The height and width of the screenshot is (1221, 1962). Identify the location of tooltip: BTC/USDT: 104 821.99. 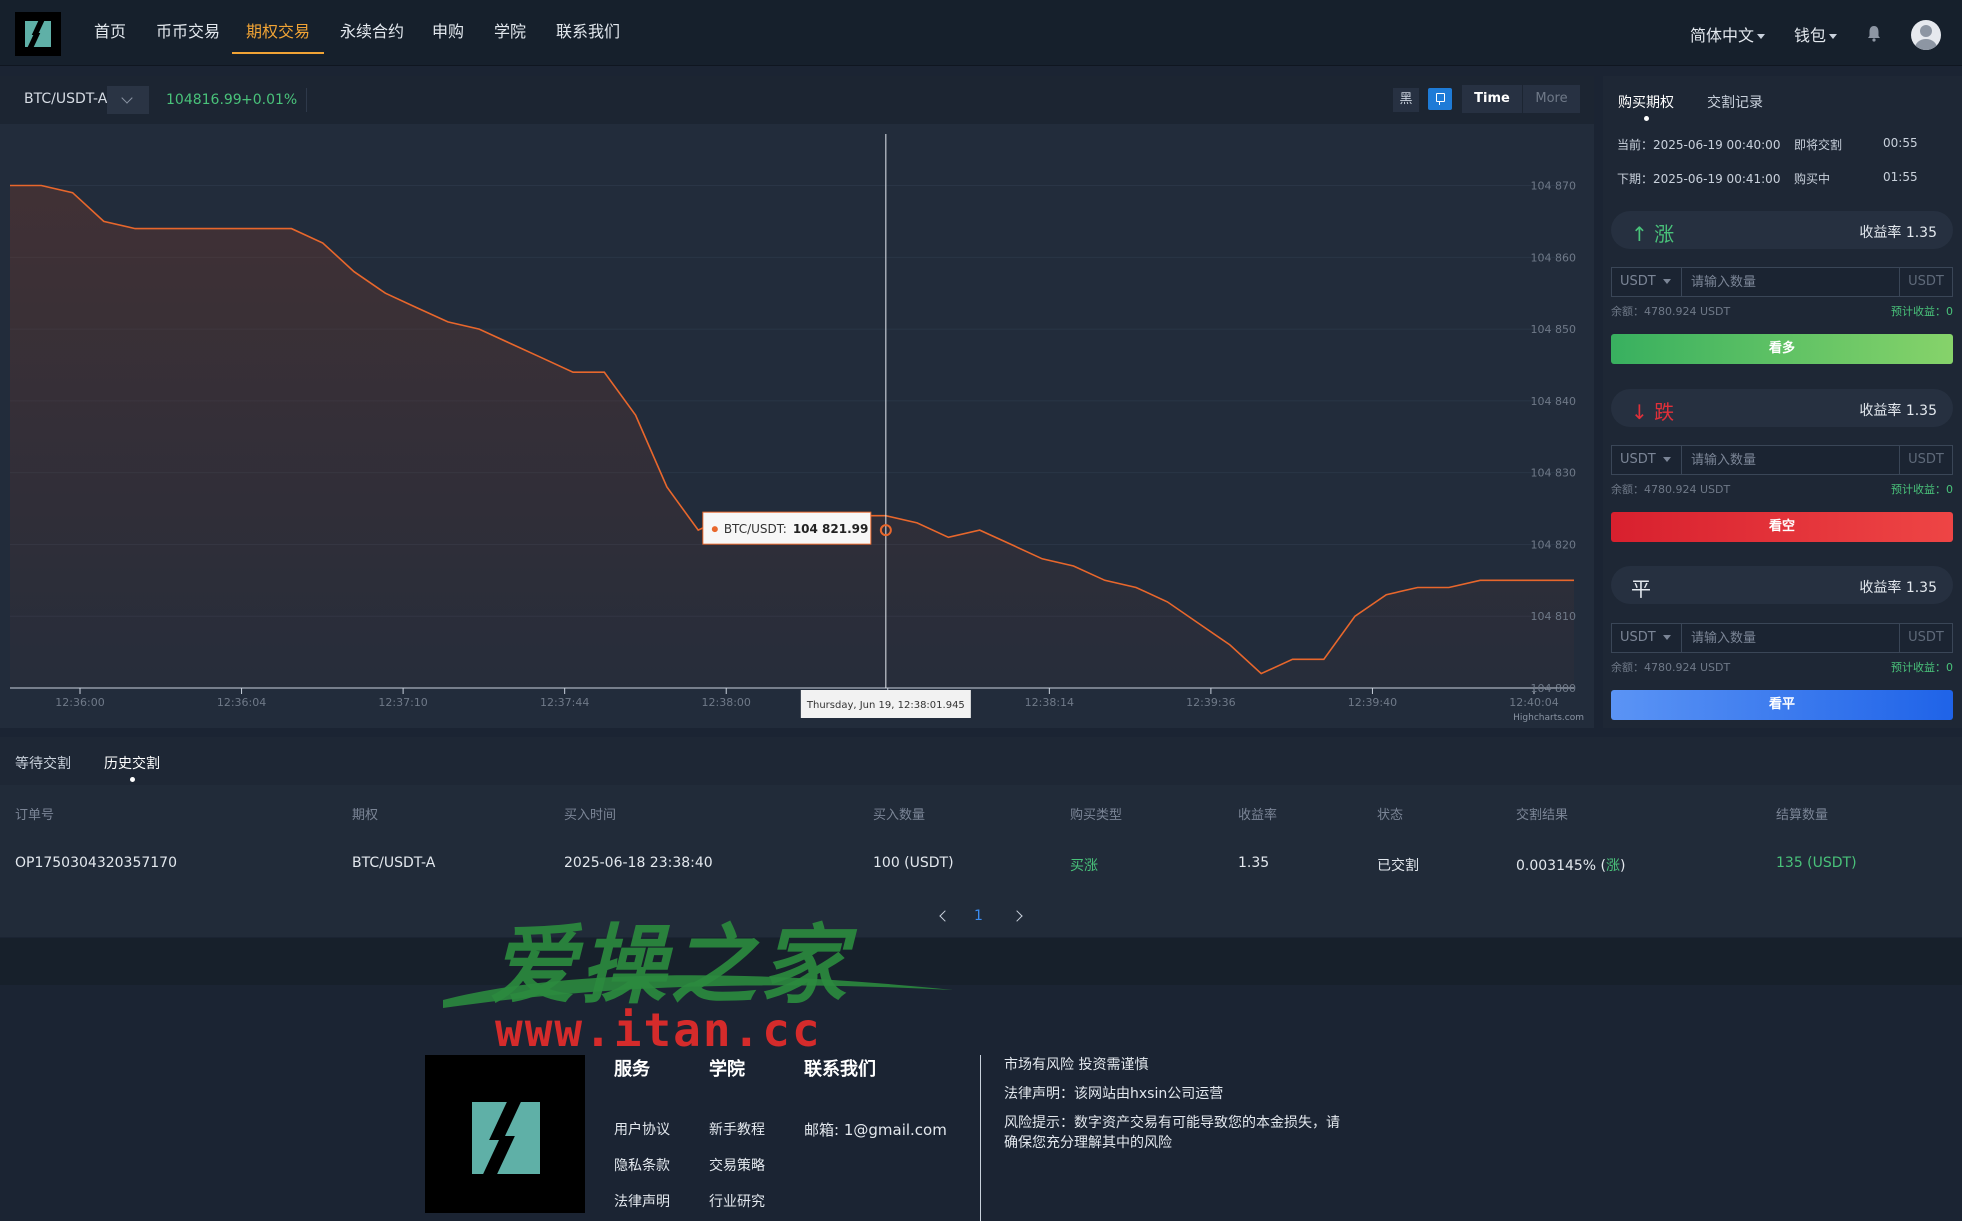
(787, 528).